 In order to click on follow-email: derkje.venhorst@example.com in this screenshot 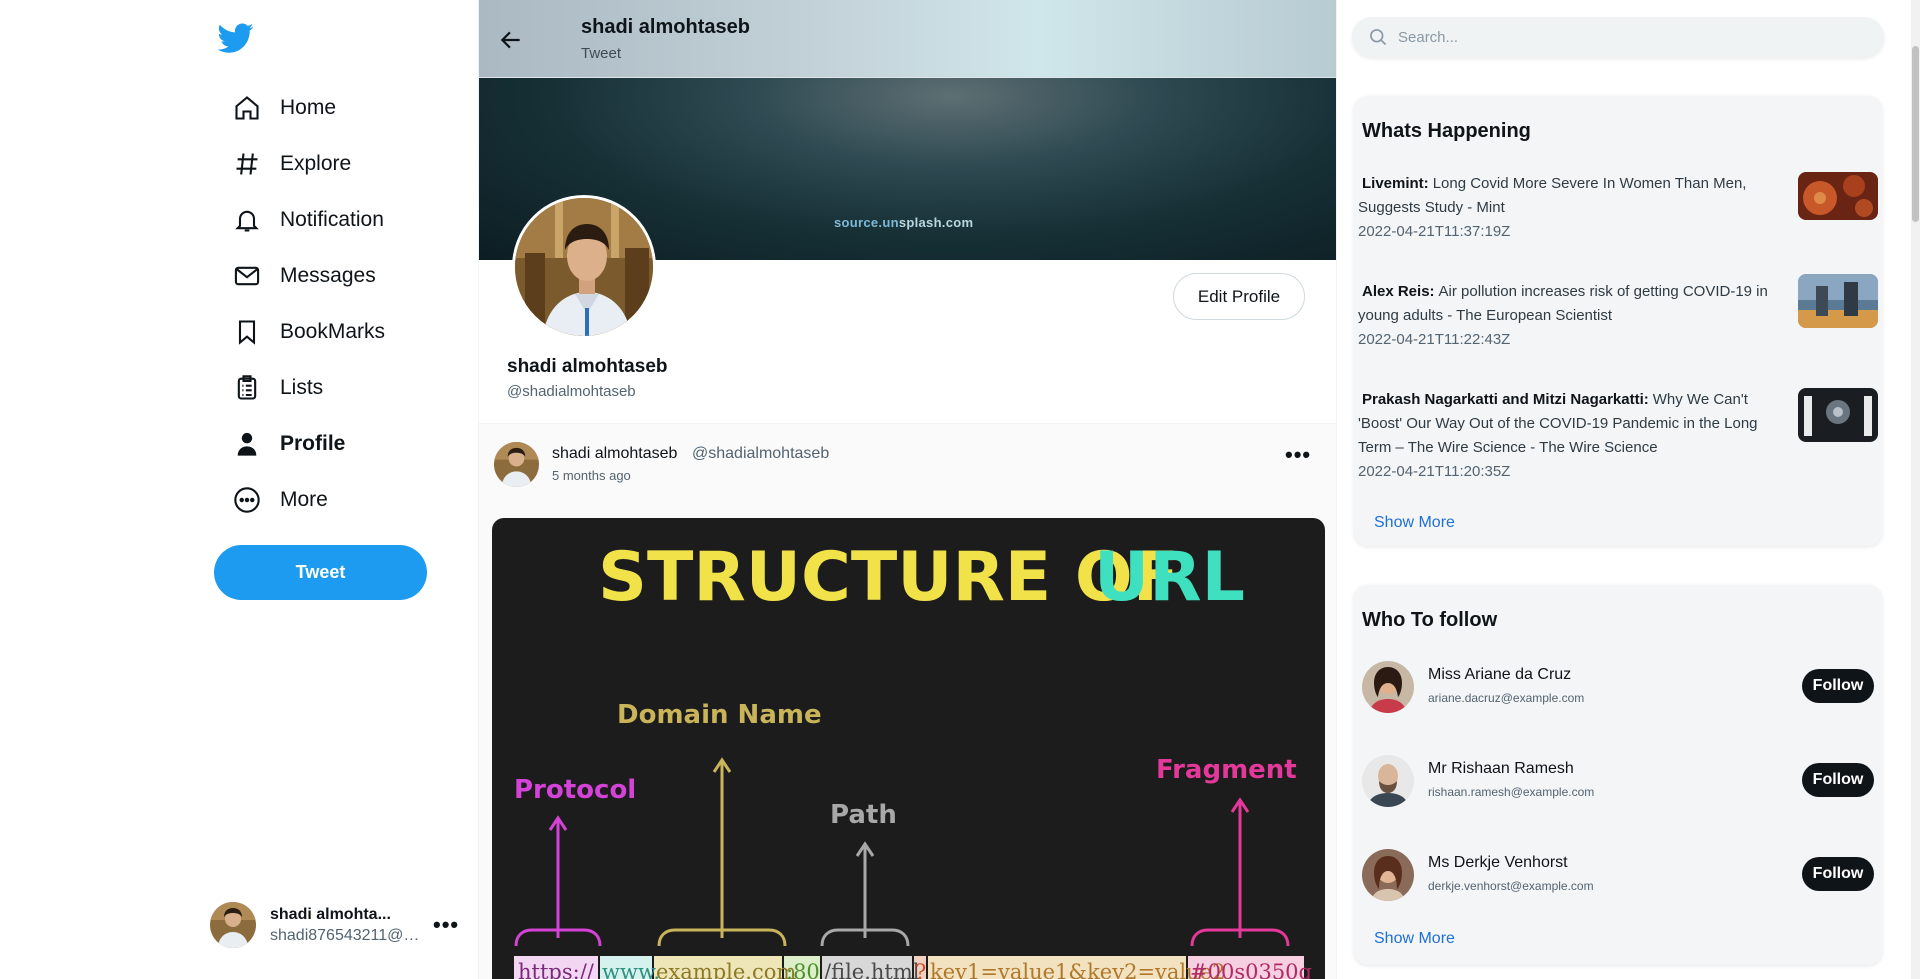, I will do `click(1511, 886)`.